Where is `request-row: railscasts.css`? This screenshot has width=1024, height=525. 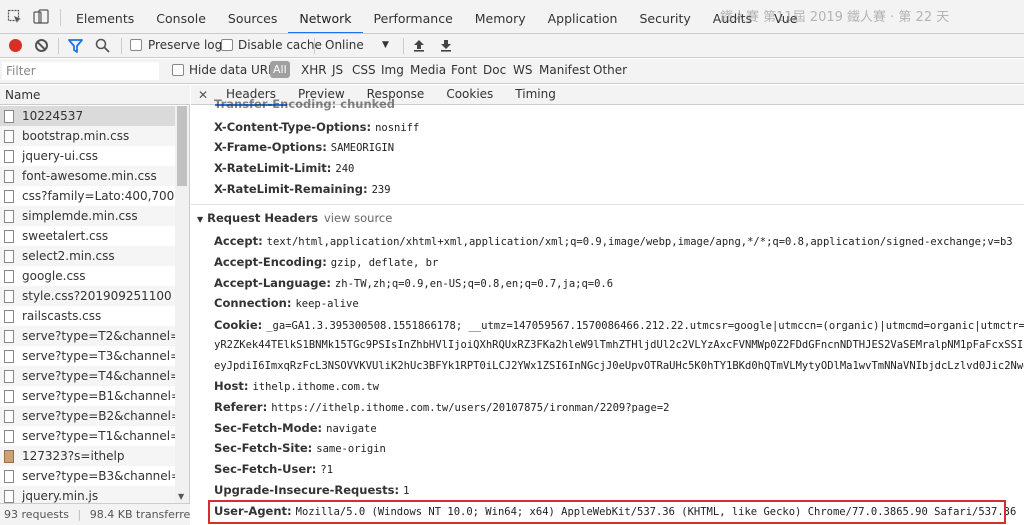
request-row: railscasts.css is located at coordinates (87, 316).